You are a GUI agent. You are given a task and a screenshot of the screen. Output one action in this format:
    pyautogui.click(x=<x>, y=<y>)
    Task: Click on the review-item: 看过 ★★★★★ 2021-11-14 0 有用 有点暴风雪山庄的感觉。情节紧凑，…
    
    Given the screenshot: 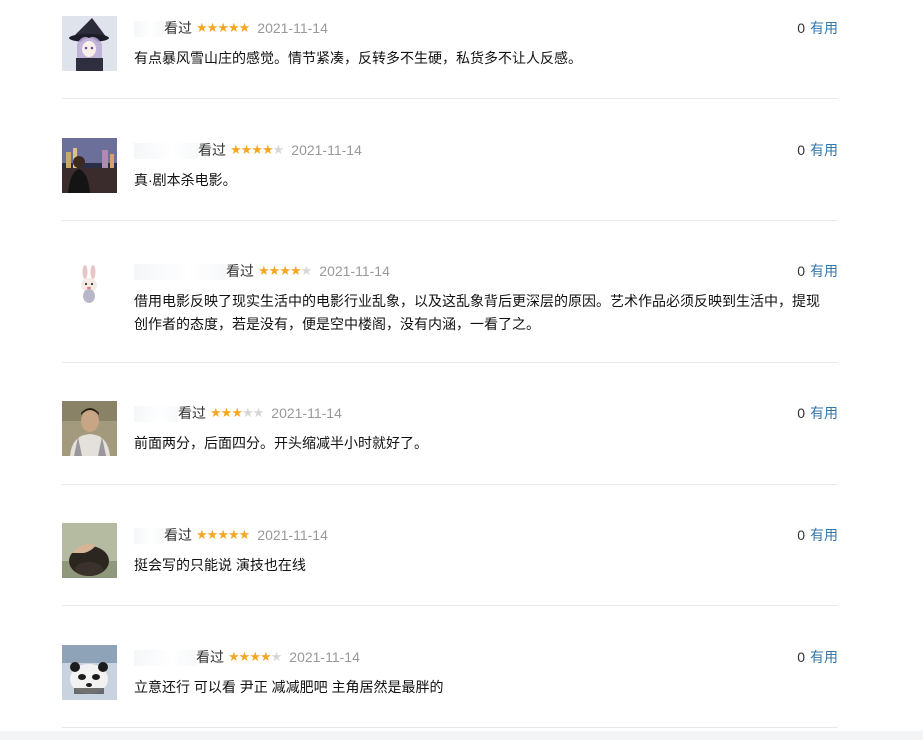 What is the action you would take?
    pyautogui.click(x=450, y=57)
    